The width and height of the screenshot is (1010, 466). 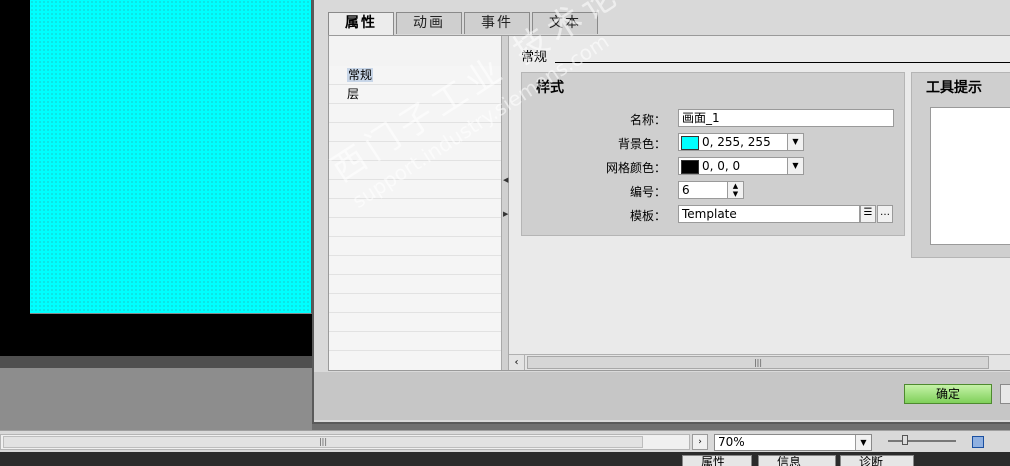 I want to click on bg-color-picker: 0, 255, 255 ▼, so click(x=741, y=142).